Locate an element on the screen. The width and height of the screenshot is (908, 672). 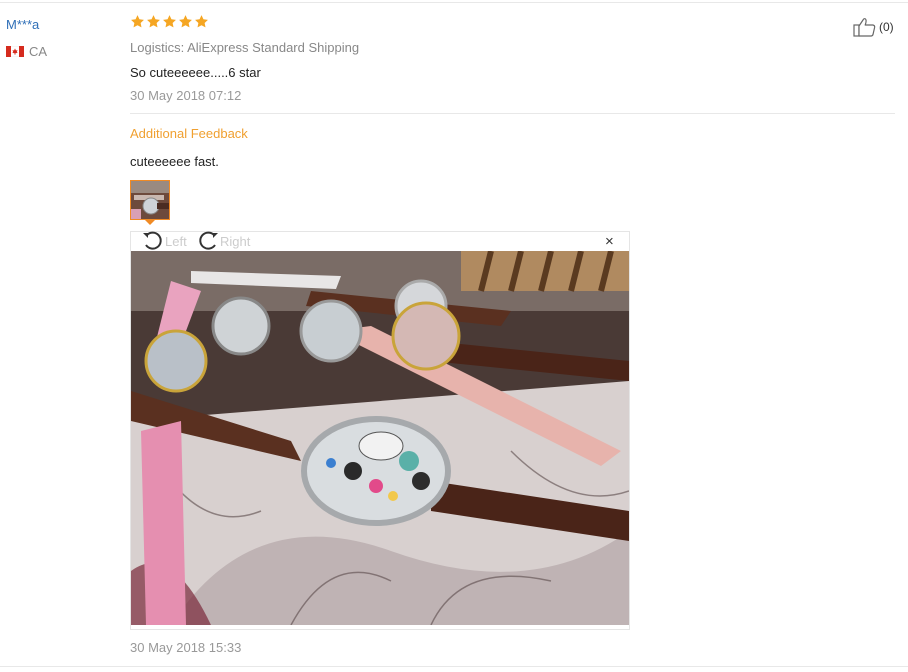
reviewer-country: CA is located at coordinates (26, 51).